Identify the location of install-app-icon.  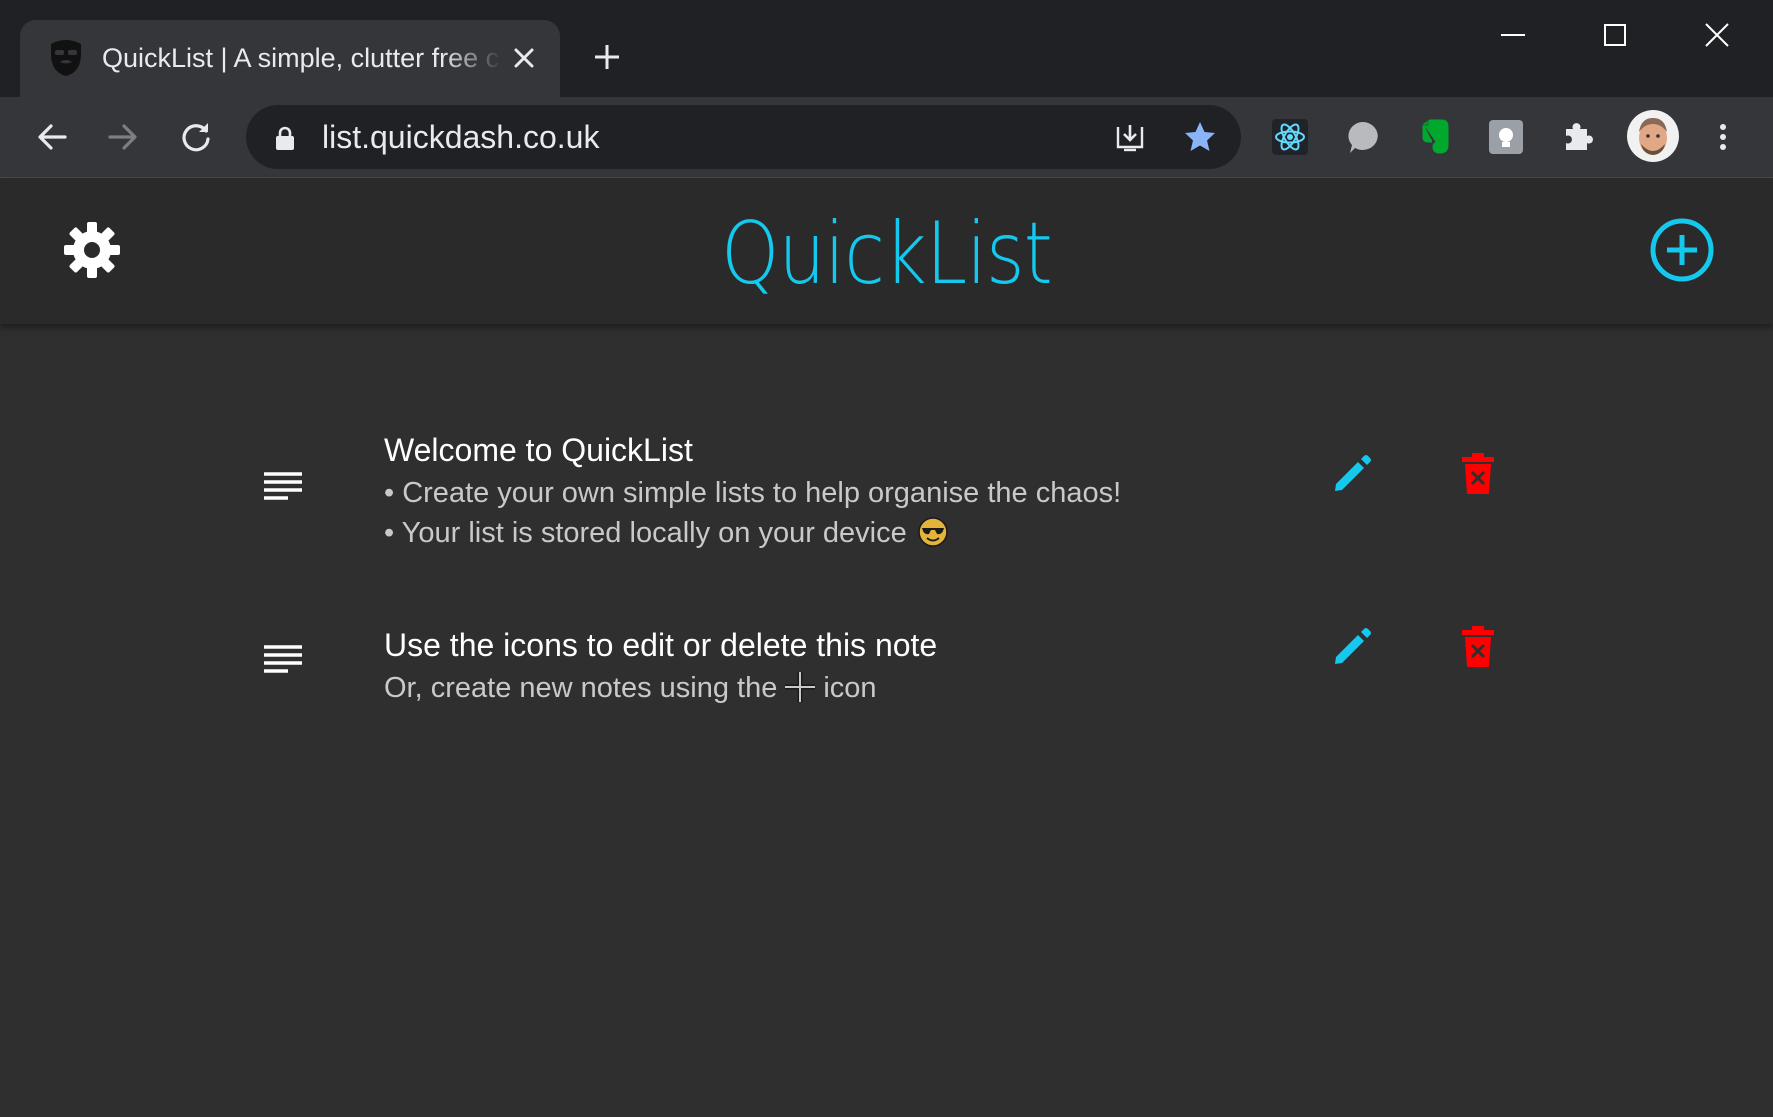
(1130, 137).